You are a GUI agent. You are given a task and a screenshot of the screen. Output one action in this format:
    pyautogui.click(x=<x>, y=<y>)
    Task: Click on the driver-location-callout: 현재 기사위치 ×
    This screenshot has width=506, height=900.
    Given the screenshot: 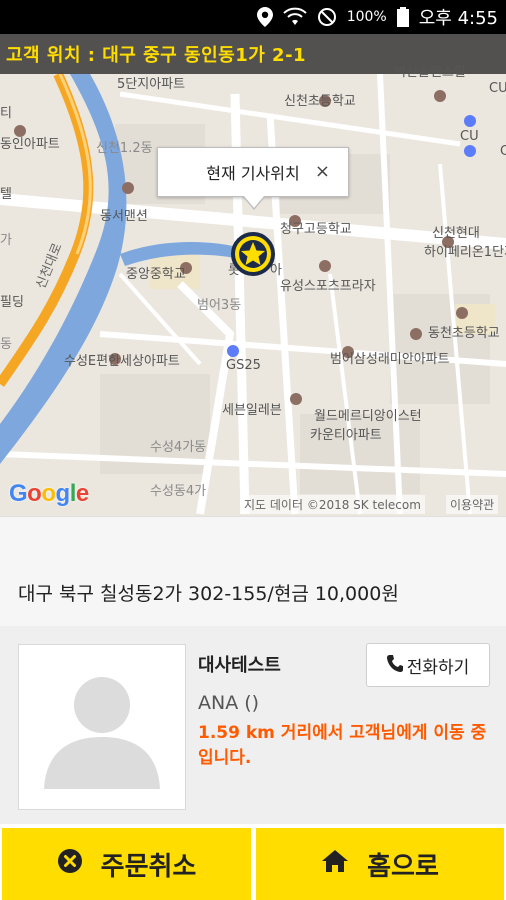 What is the action you would take?
    pyautogui.click(x=253, y=178)
    